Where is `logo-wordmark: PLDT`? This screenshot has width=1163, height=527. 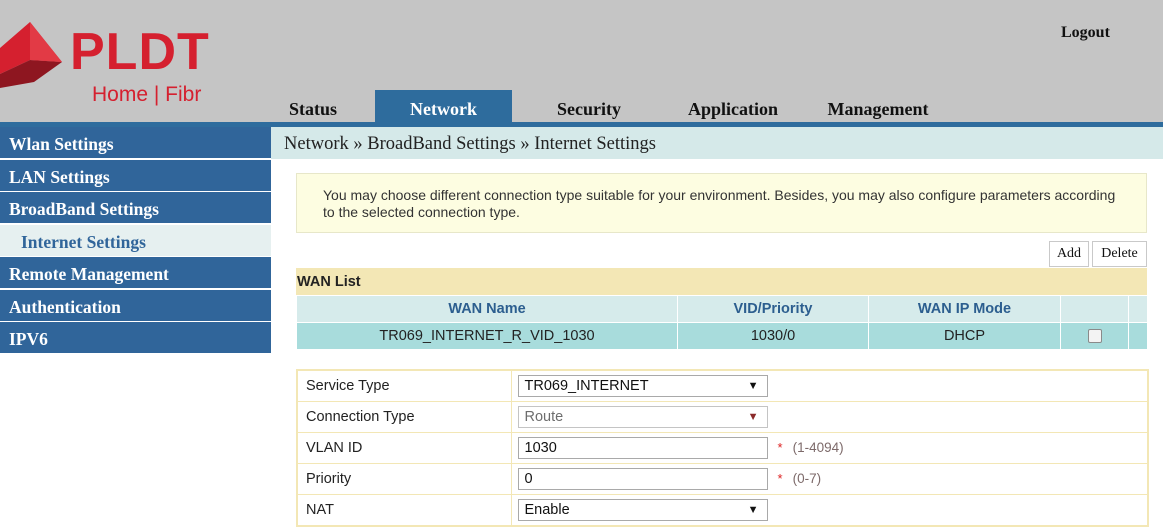
logo-wordmark: PLDT is located at coordinates (140, 52).